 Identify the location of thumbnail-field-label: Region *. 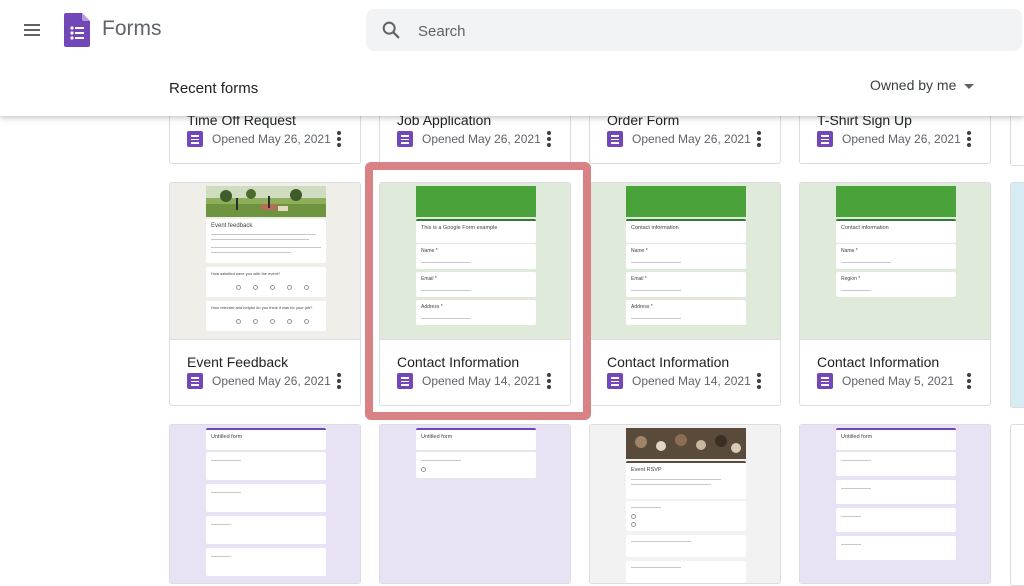
(851, 279).